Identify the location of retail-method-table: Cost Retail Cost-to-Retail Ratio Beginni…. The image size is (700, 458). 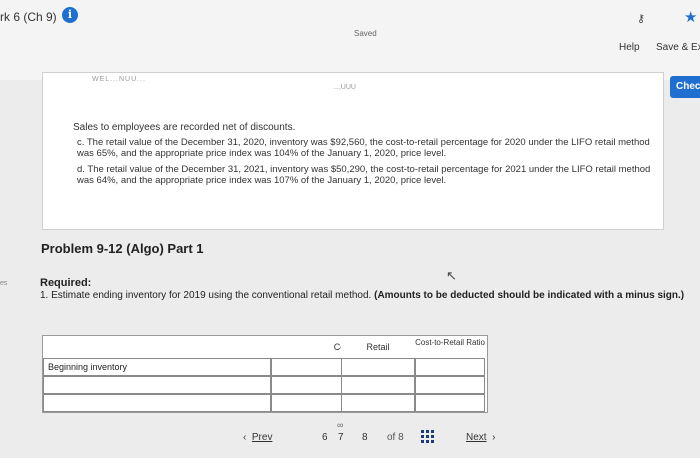
(265, 374).